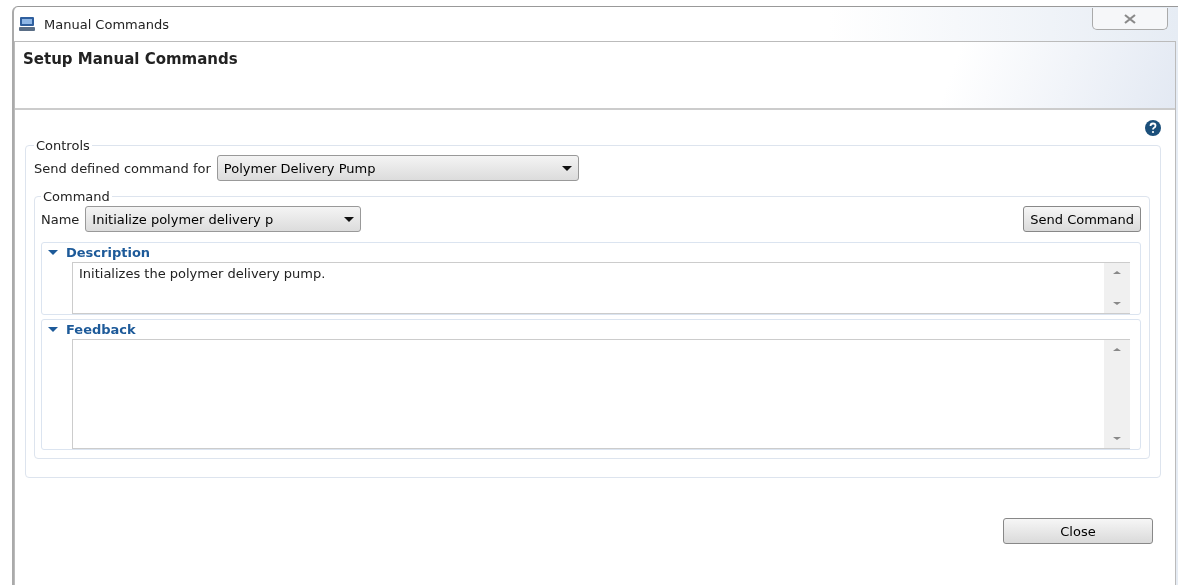  I want to click on section-toggle: Feedback, so click(92, 329).